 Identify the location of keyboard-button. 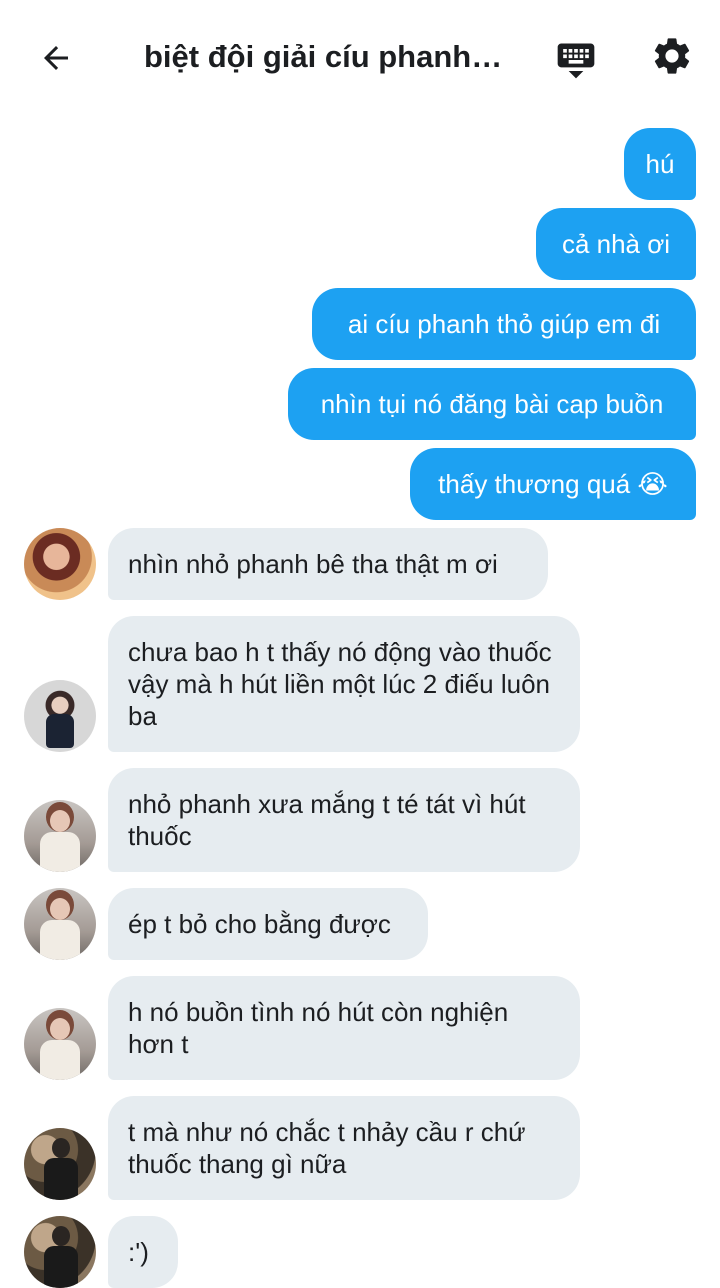
(576, 60).